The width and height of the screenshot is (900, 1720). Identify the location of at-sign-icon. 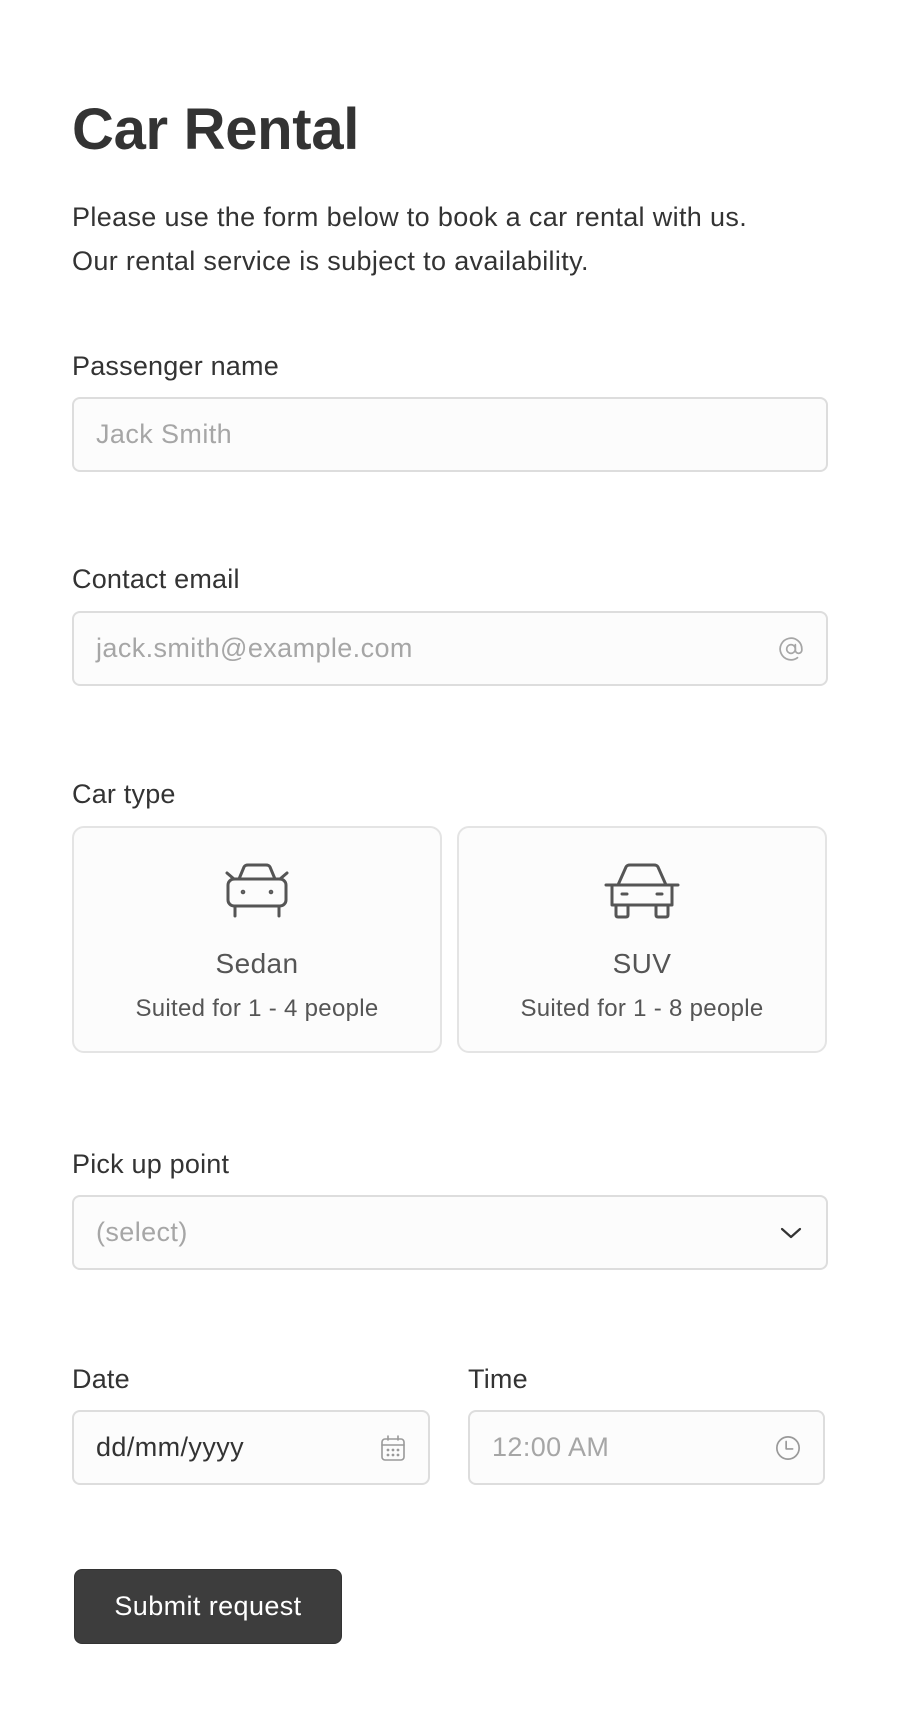
(791, 649).